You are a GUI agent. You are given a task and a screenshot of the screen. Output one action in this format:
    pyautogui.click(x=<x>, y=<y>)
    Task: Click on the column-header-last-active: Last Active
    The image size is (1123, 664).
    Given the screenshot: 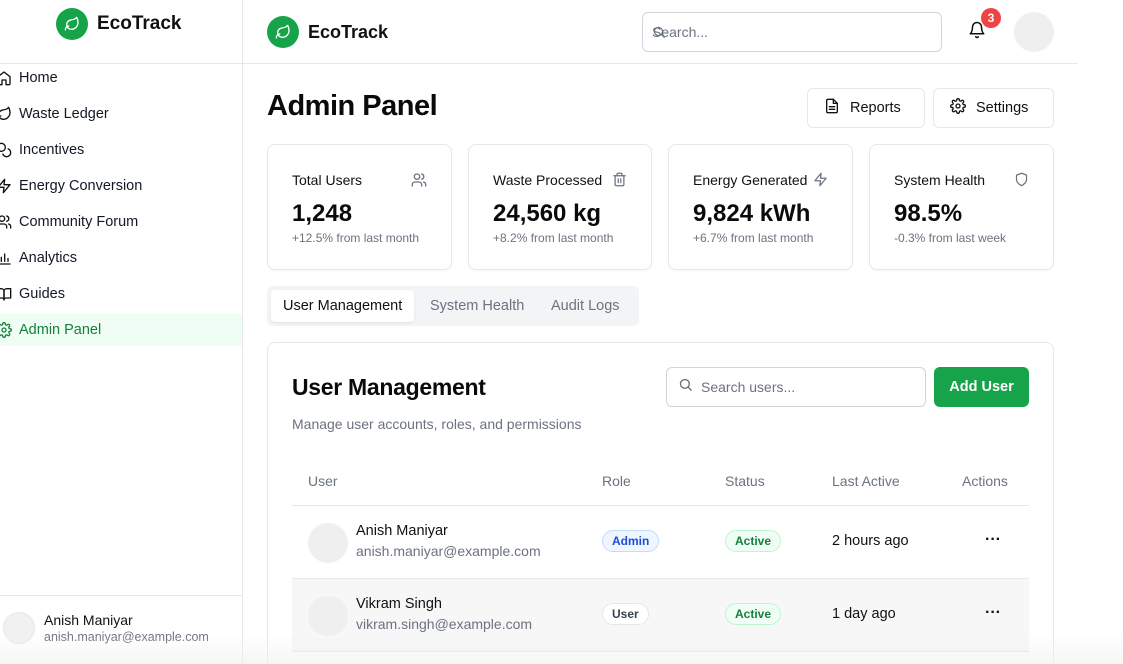 What is the action you would take?
    pyautogui.click(x=866, y=481)
    